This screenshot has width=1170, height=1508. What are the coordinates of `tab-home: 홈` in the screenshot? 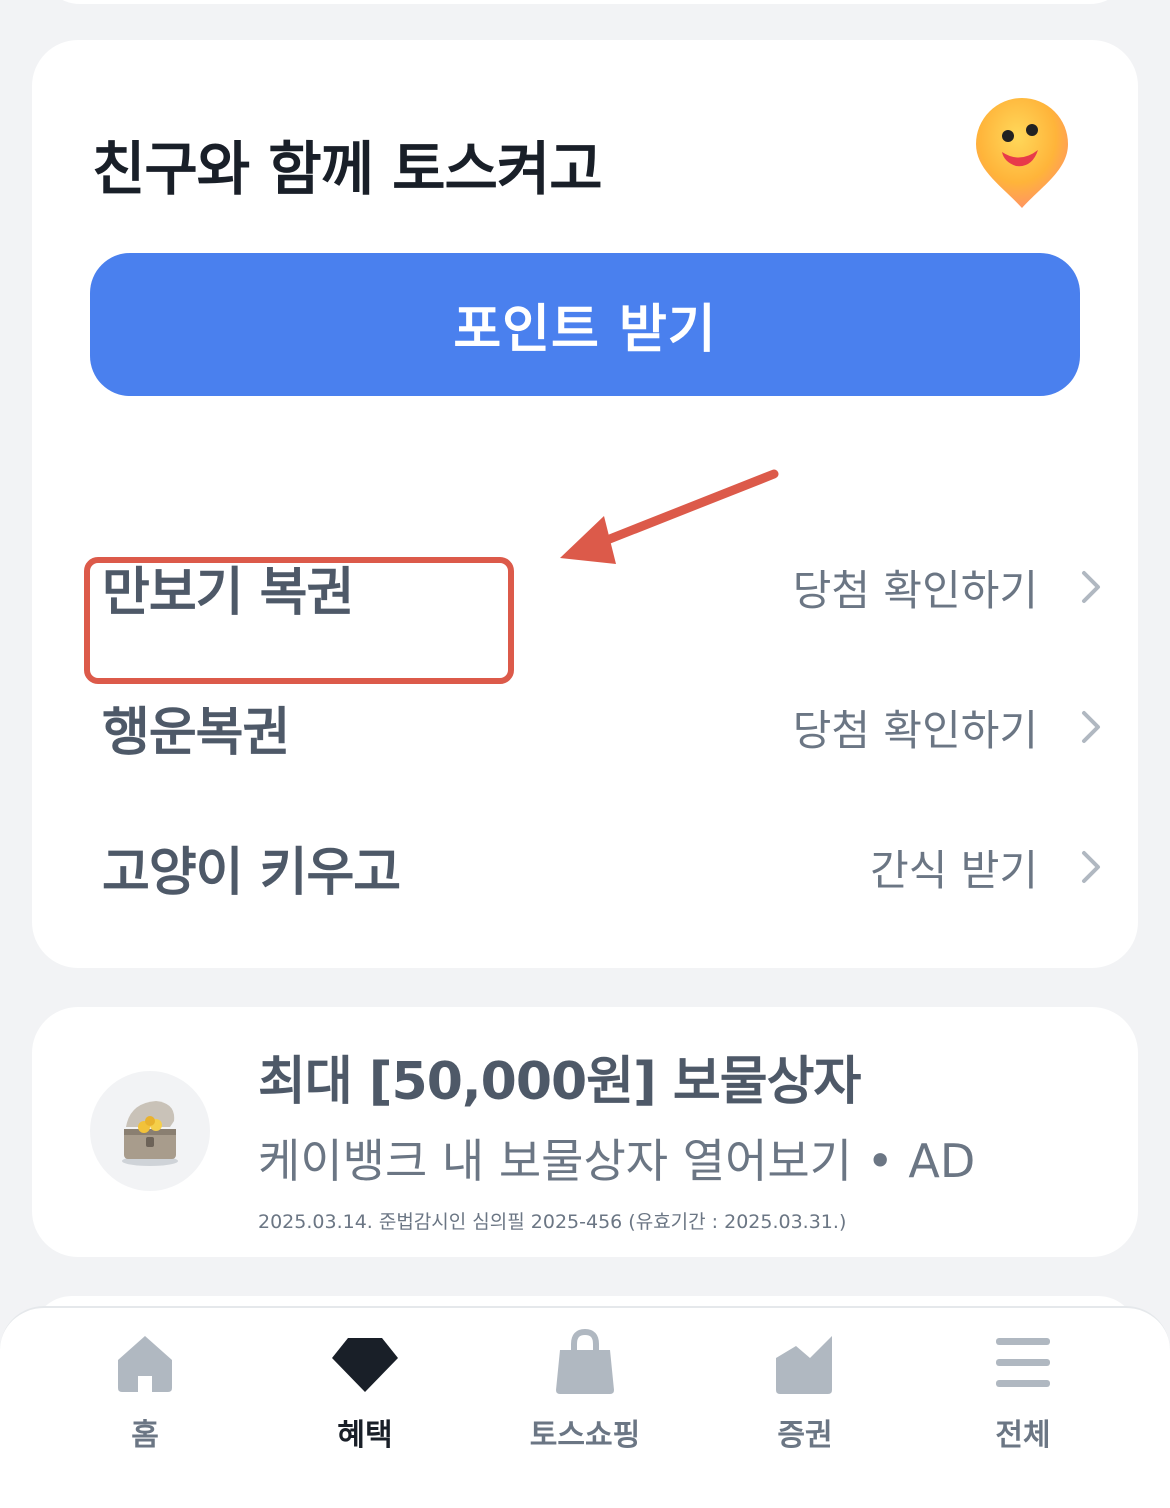 It's located at (145, 1393).